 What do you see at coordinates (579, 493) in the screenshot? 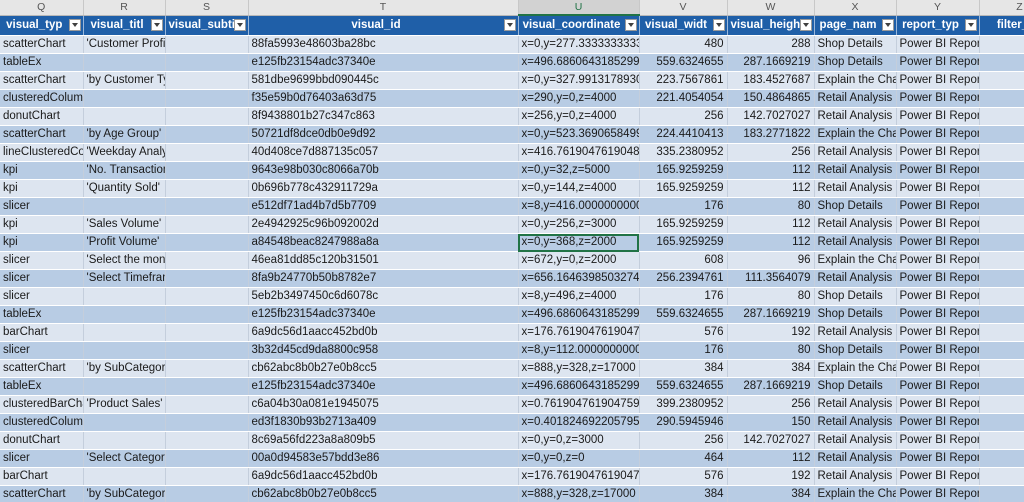
I see `table-cell: x=888,y=328,z=17000` at bounding box center [579, 493].